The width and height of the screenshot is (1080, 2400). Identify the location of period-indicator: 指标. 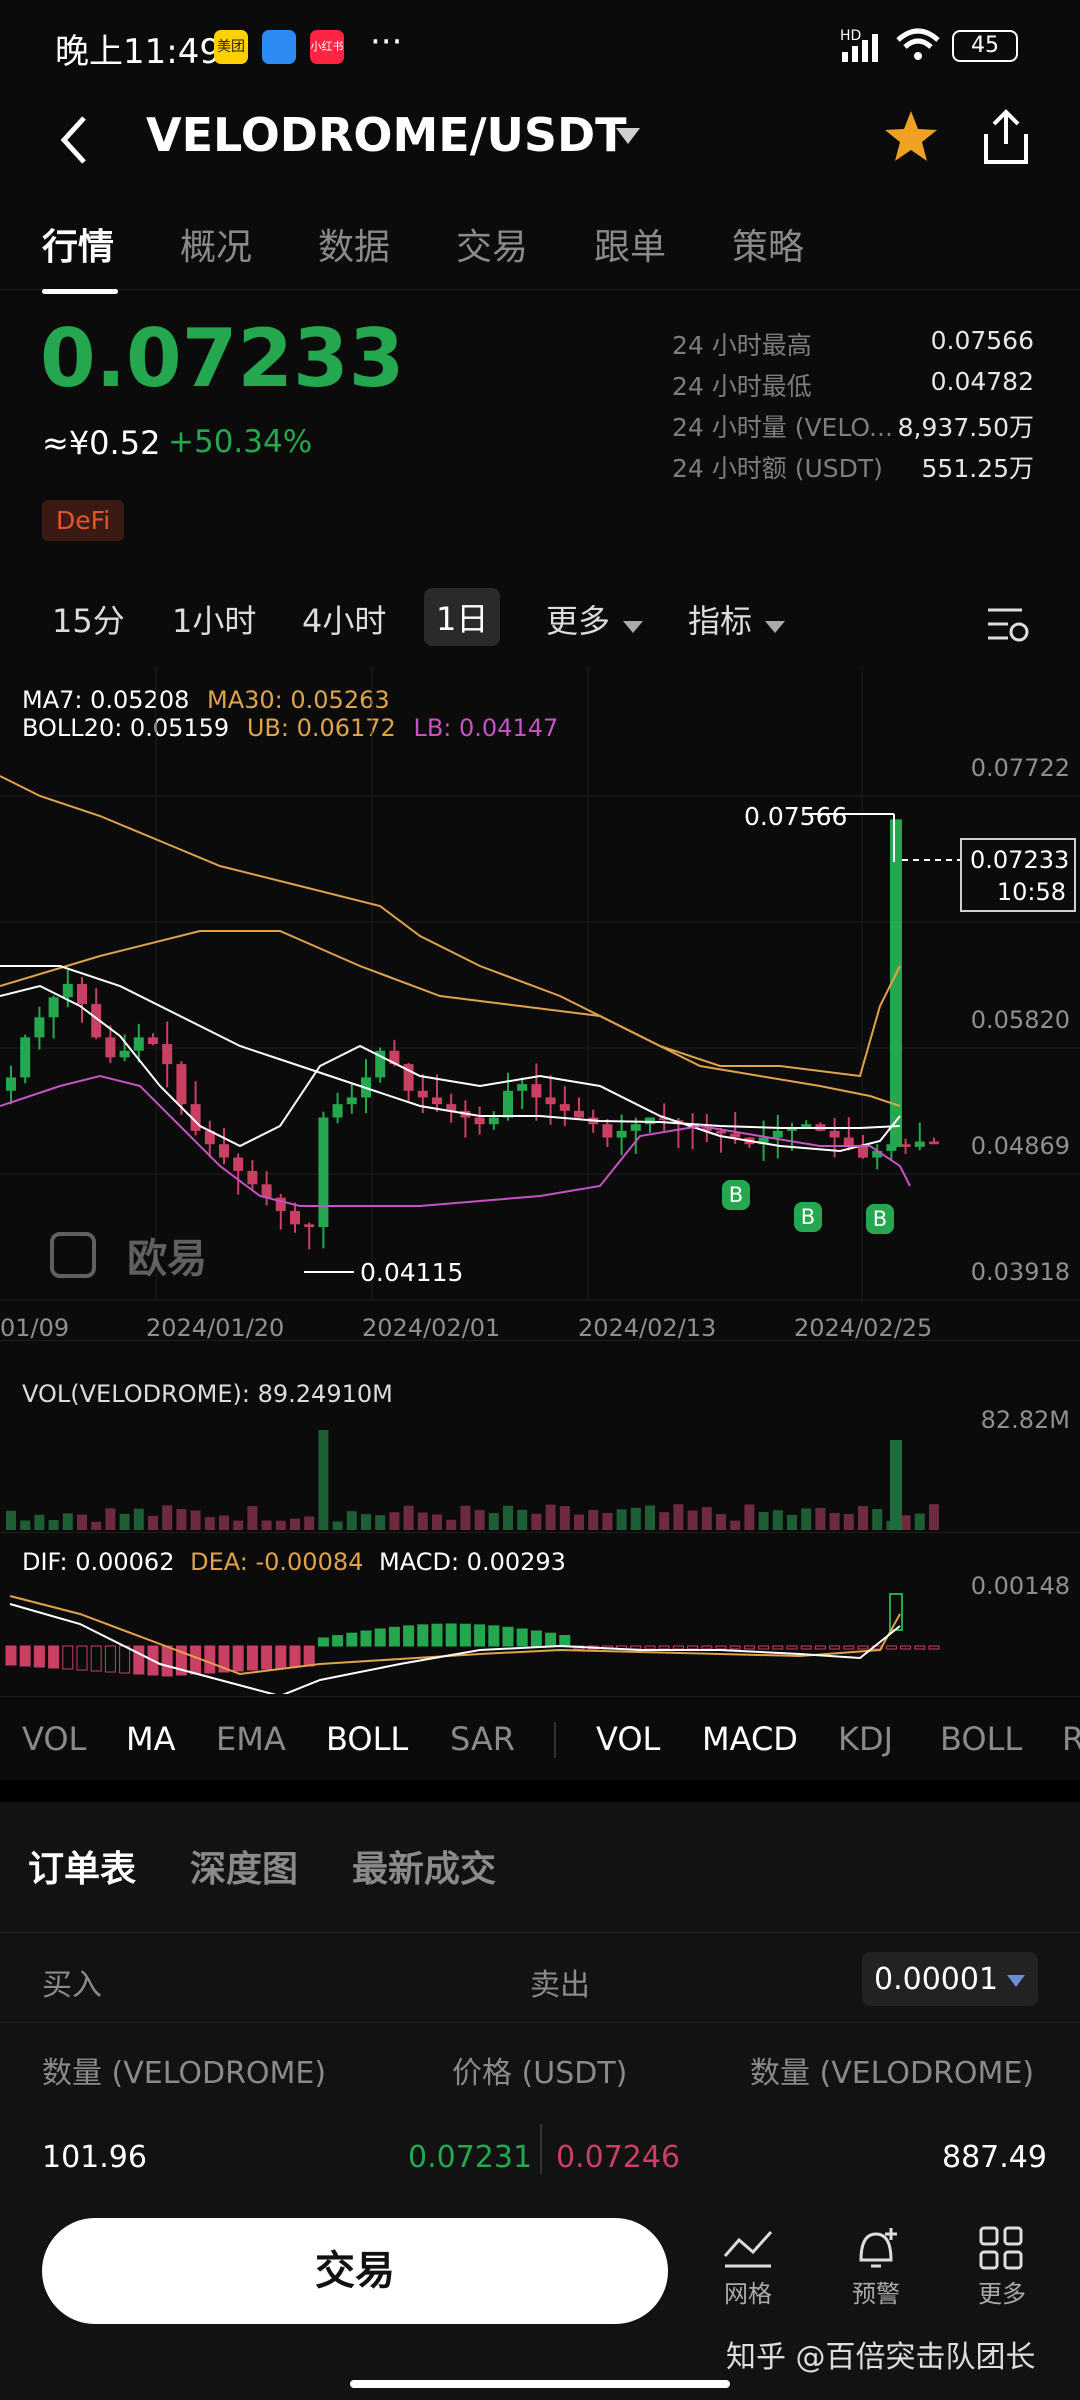
(720, 619).